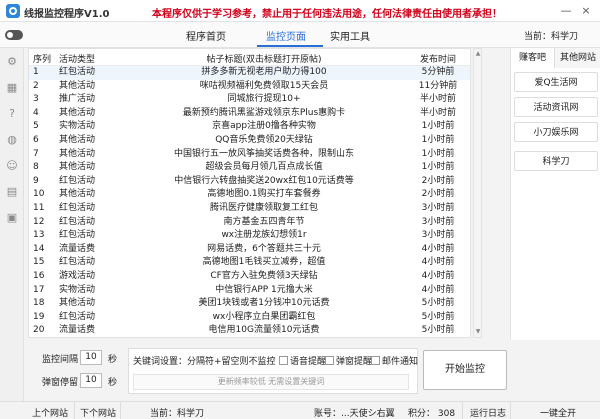 This screenshot has width=600, height=419. I want to click on row-title: 咪咕视频福利免费领取15天会员, so click(264, 87).